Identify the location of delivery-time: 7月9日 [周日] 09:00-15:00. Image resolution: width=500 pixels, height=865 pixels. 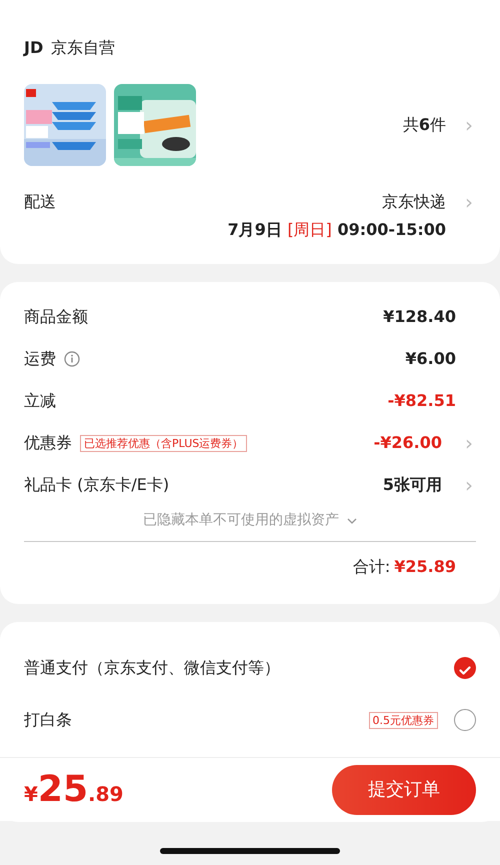
(337, 230).